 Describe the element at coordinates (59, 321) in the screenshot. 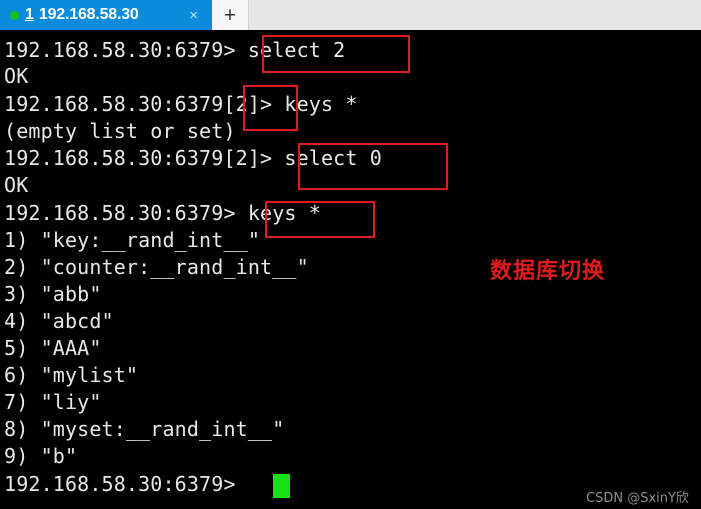

I see `terminal-line: 4) "abcd"` at that location.